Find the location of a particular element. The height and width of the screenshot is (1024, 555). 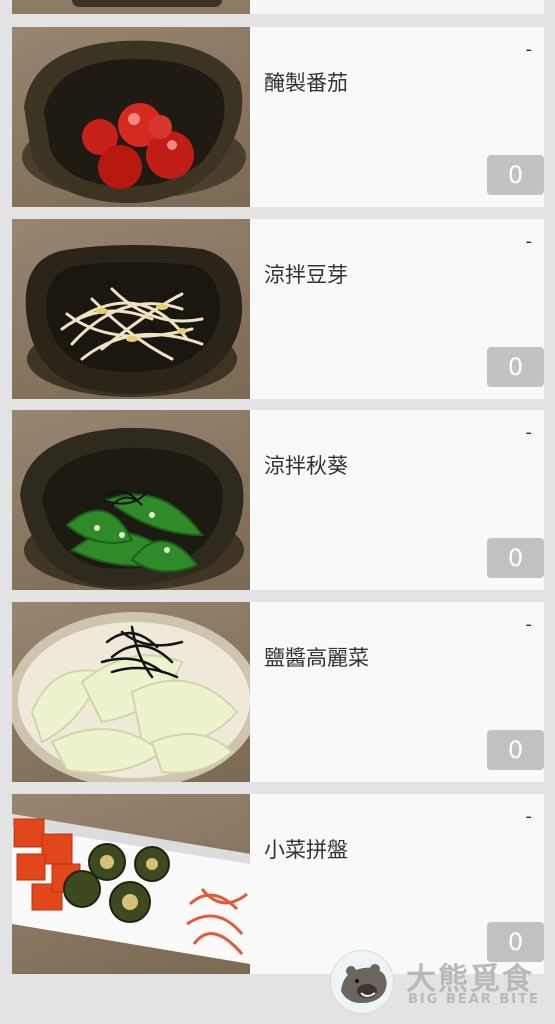

watermark-subtitle: BIG BEAR BITE is located at coordinates (474, 999).